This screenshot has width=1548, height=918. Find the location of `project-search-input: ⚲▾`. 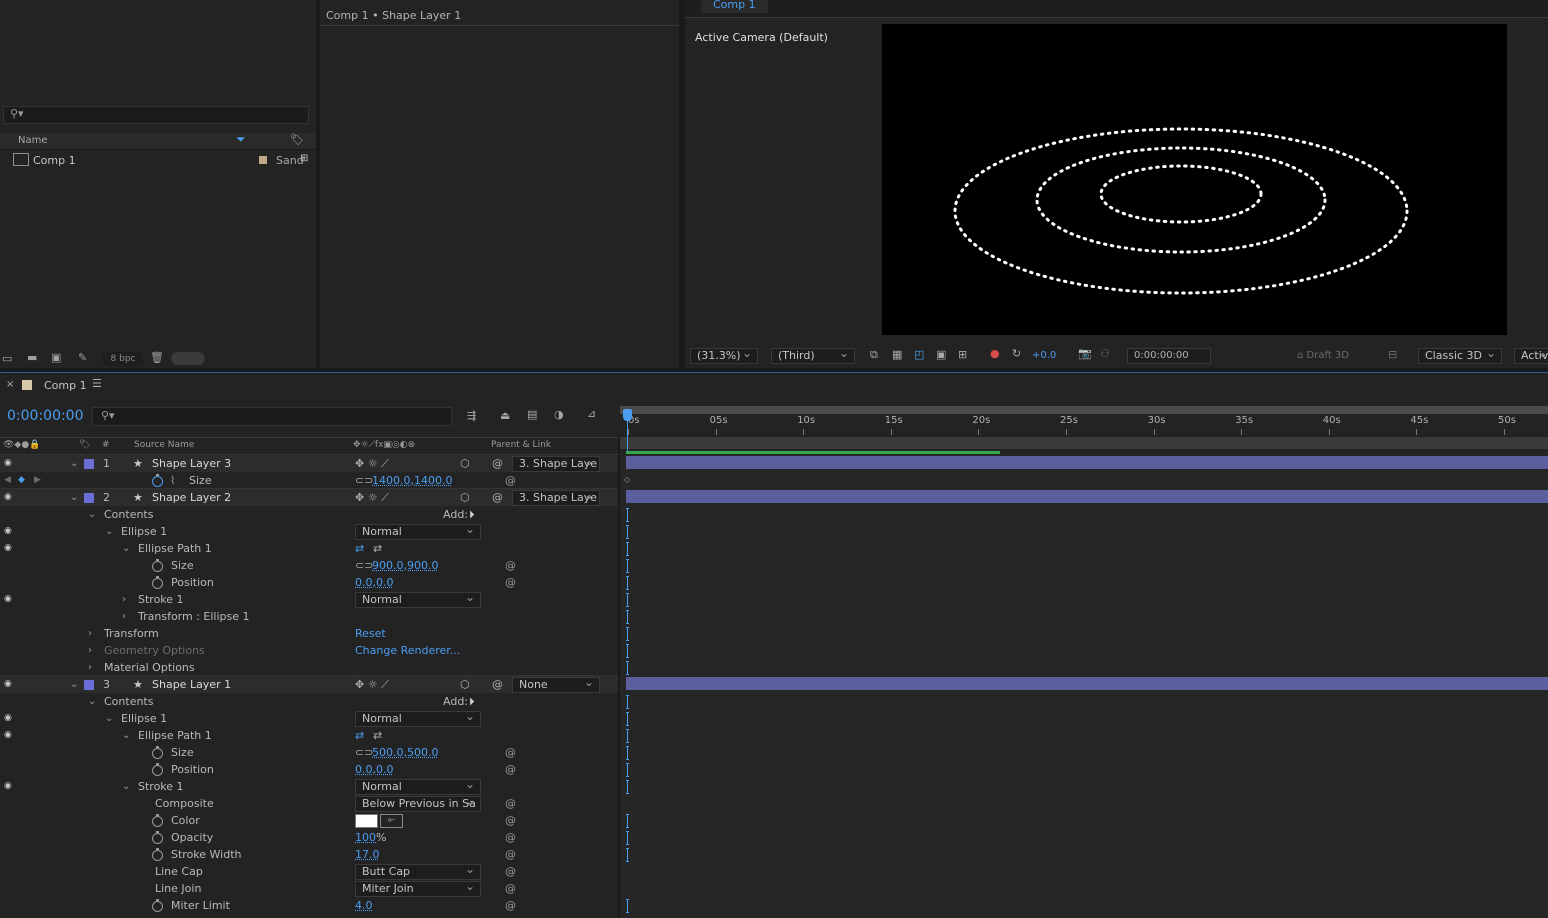

project-search-input: ⚲▾ is located at coordinates (156, 115).